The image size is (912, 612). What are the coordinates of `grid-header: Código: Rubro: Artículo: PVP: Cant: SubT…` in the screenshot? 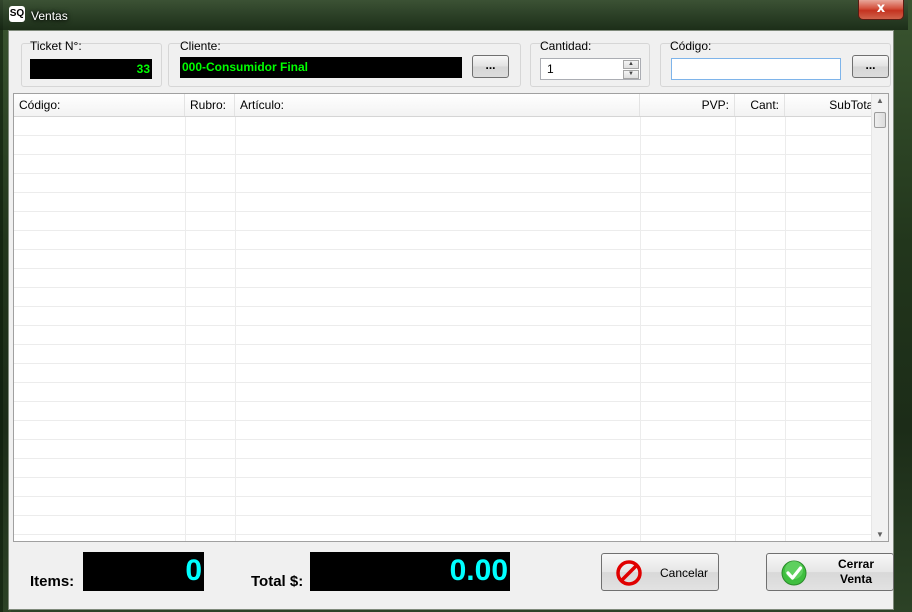 It's located at (449, 105).